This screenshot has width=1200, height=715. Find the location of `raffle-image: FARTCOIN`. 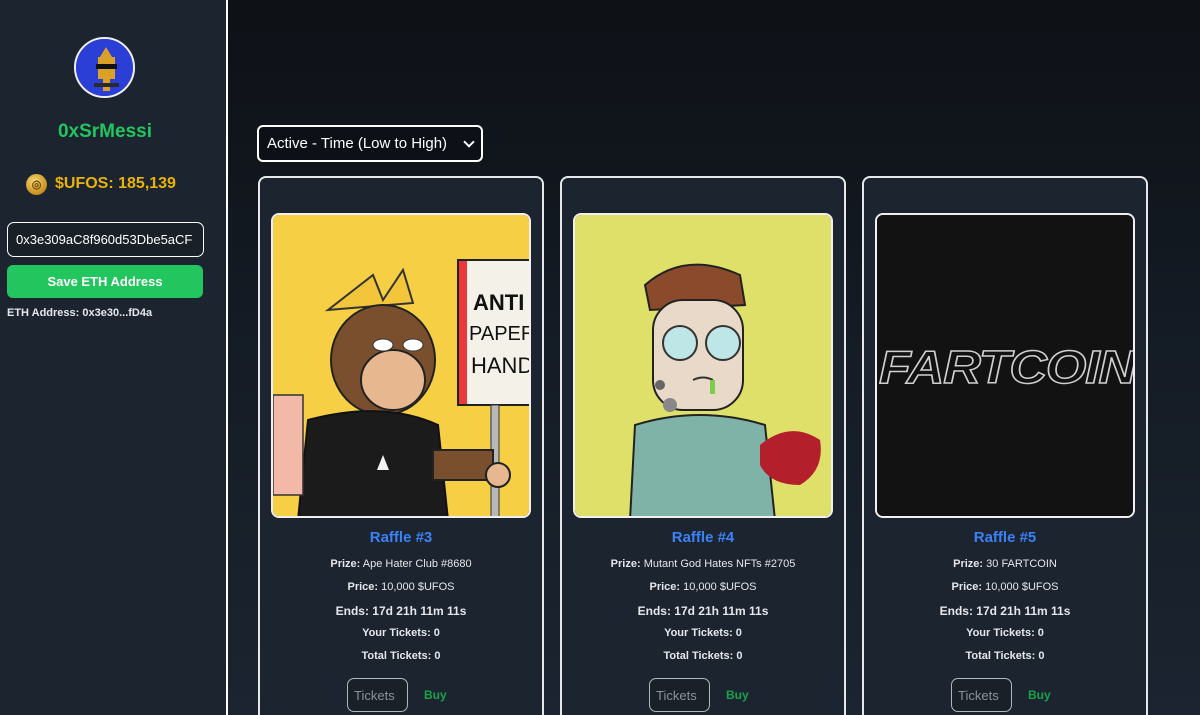

raffle-image: FARTCOIN is located at coordinates (1005, 365).